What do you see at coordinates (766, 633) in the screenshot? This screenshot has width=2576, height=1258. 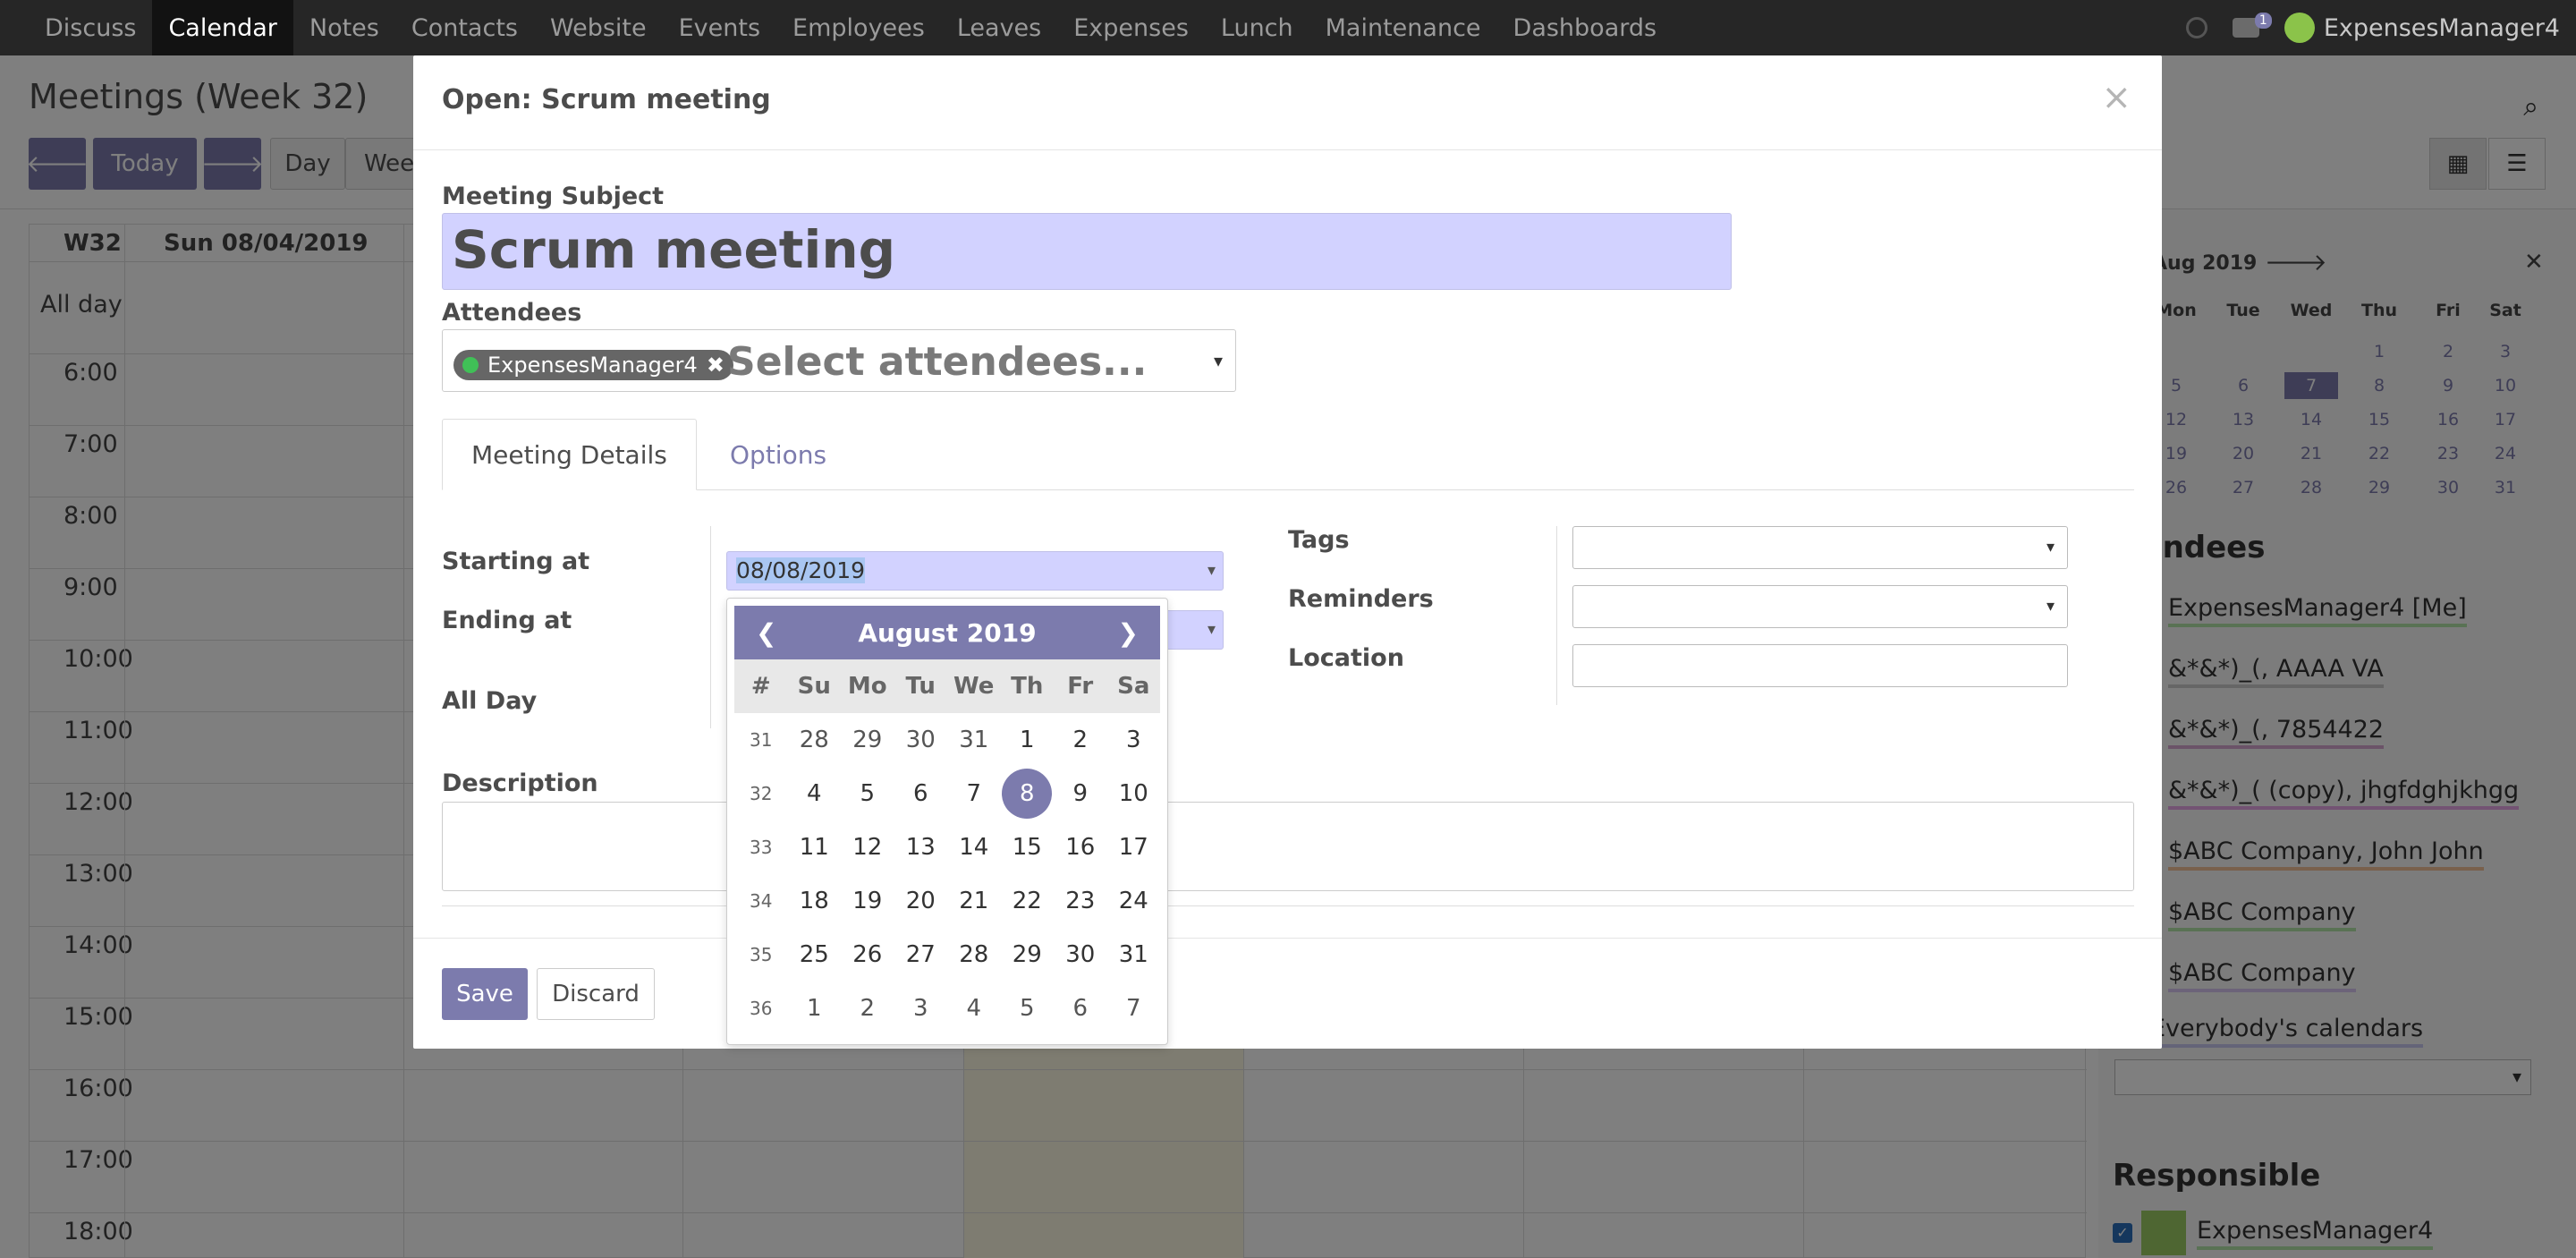 I see `chevron-left-icon: ❮` at bounding box center [766, 633].